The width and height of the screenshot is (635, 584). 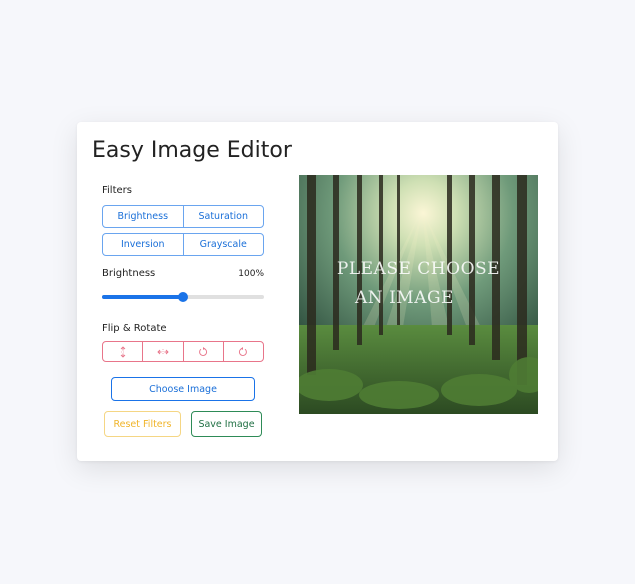 I want to click on flip-rotate-label: Flip & Rotate, so click(x=134, y=328).